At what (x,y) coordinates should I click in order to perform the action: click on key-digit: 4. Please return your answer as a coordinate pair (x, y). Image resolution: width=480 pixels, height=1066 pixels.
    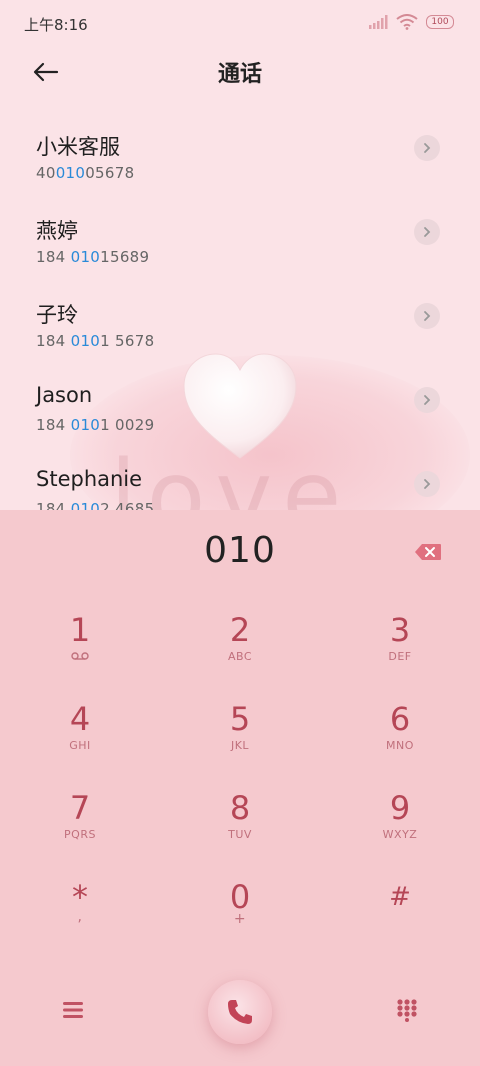
    Looking at the image, I should click on (80, 719).